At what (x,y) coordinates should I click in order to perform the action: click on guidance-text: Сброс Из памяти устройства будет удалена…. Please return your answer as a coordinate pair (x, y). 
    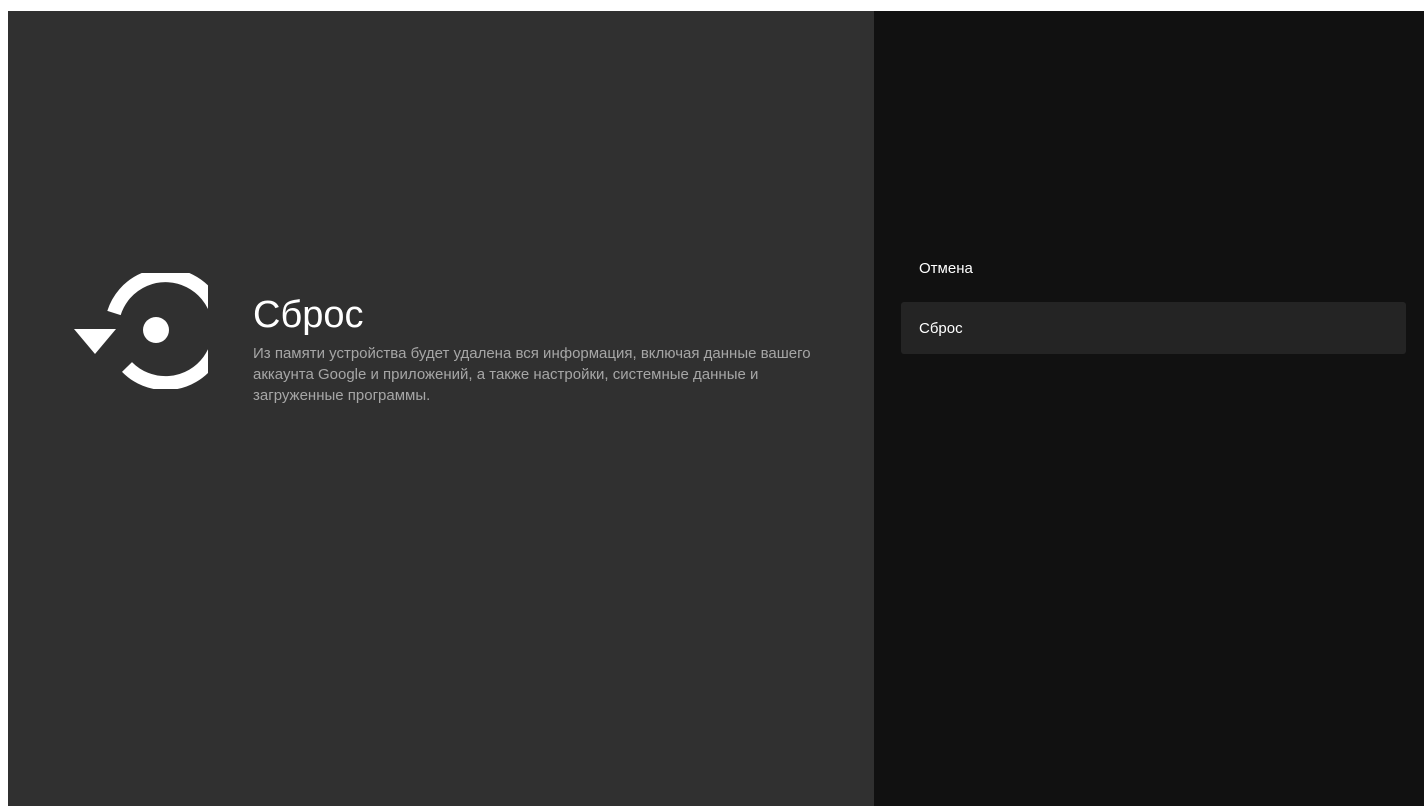
    Looking at the image, I should click on (533, 349).